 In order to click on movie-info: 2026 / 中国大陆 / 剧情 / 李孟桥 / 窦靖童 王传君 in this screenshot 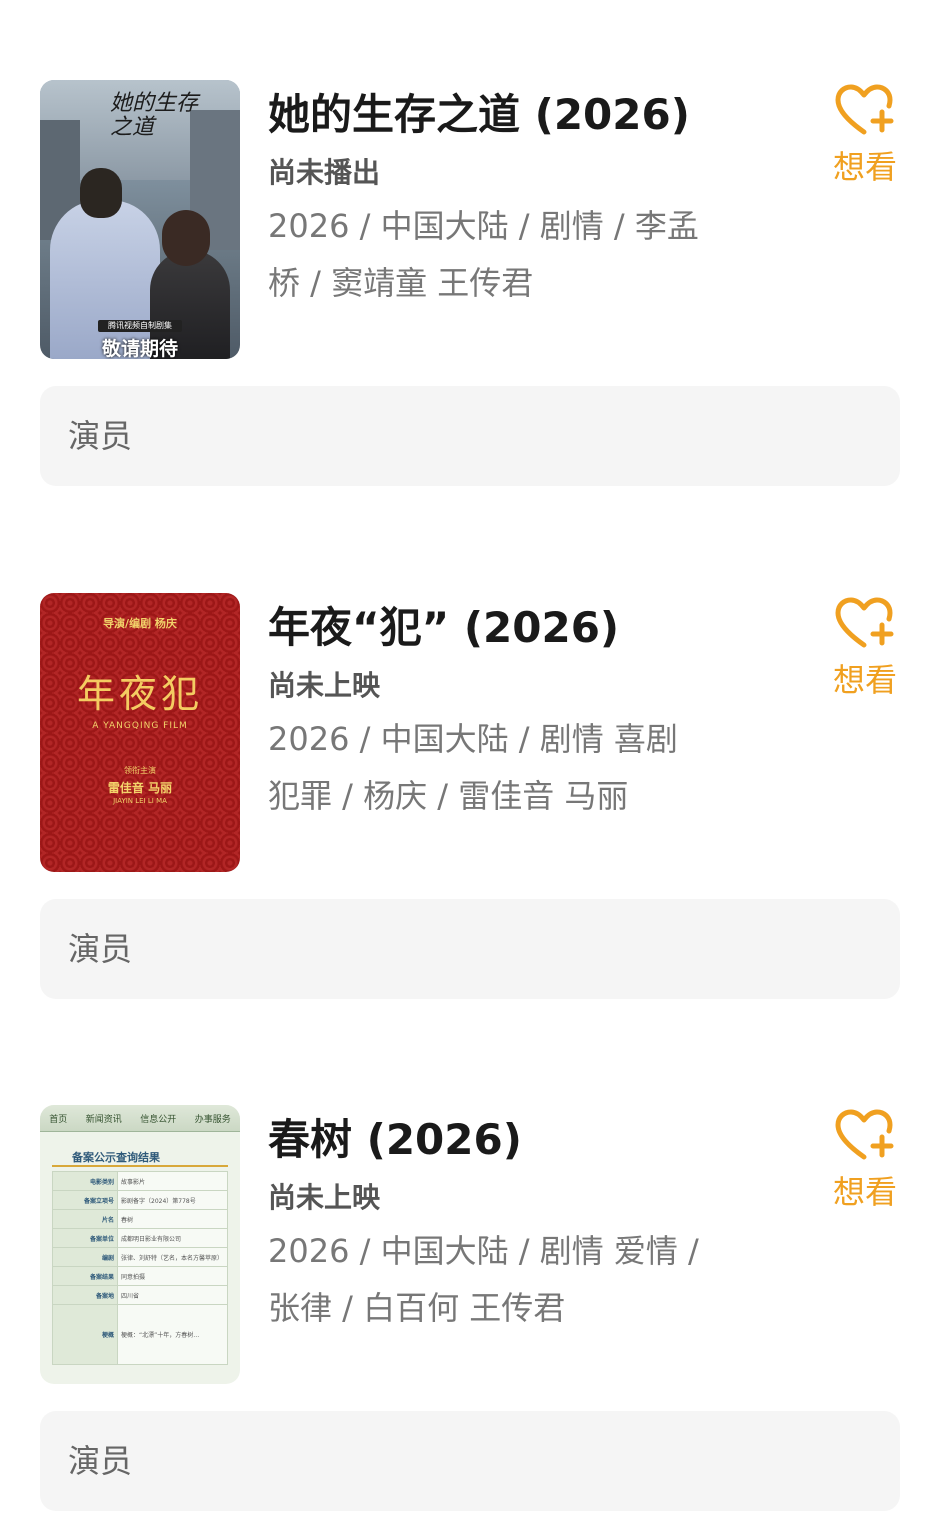, I will do `click(483, 254)`.